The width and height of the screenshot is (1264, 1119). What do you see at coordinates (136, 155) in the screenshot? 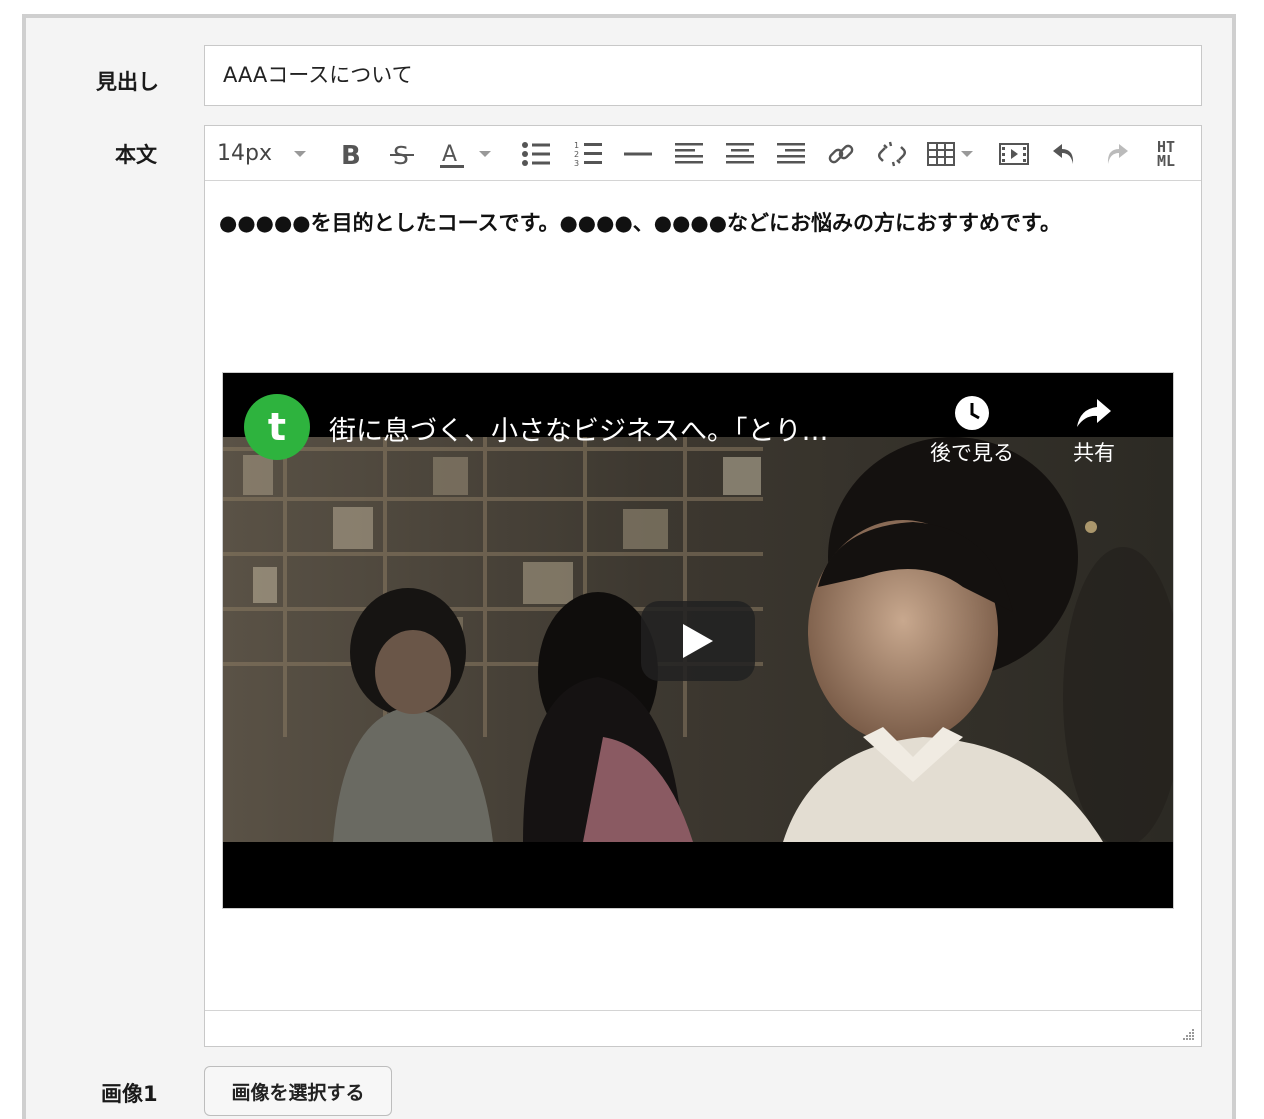
I see `body-label: 本文` at bounding box center [136, 155].